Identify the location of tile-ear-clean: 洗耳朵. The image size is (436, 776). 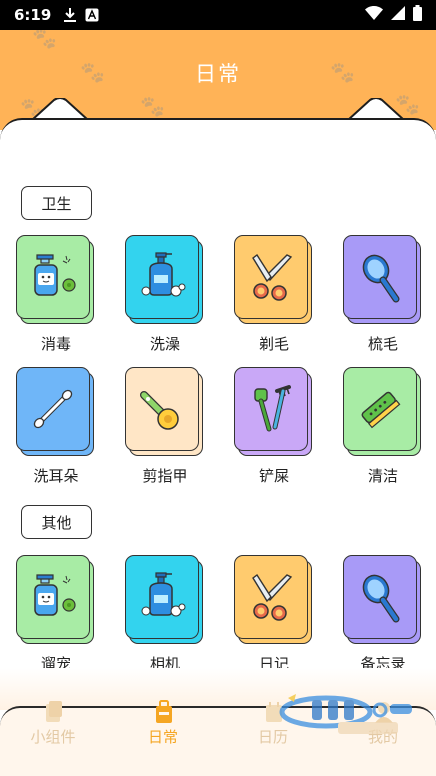
(56, 426).